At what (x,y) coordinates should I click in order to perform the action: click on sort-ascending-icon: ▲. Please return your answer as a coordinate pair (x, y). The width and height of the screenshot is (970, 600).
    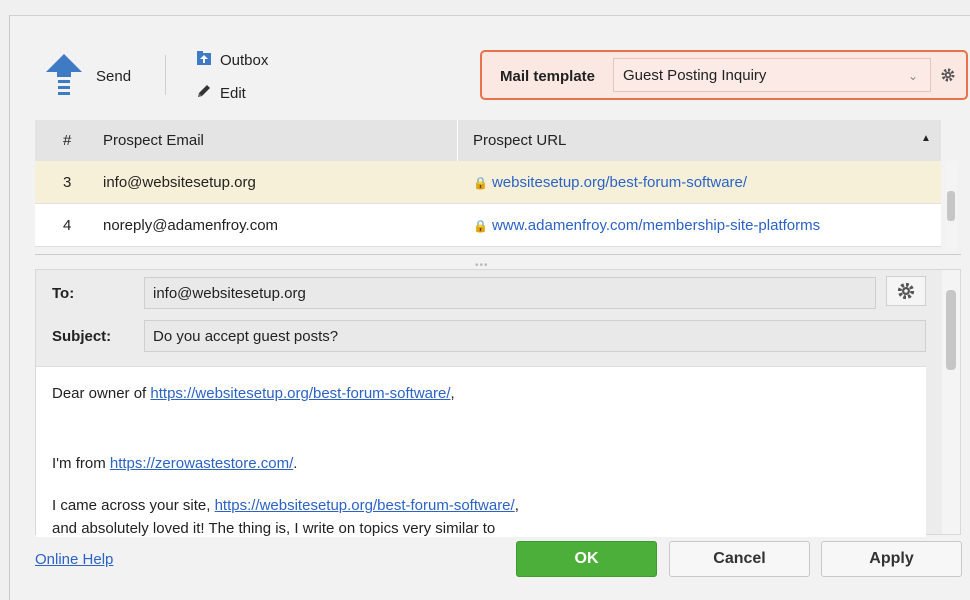
    Looking at the image, I should click on (926, 138).